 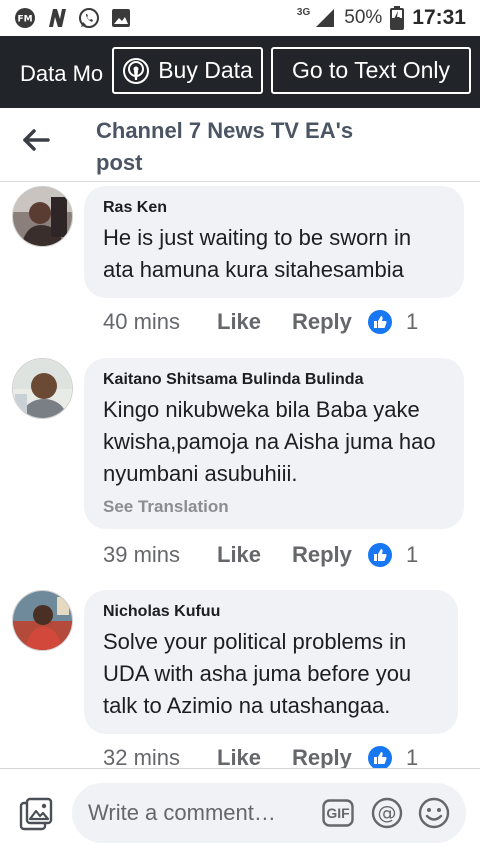 I want to click on at-sign-icon: @, so click(x=387, y=813).